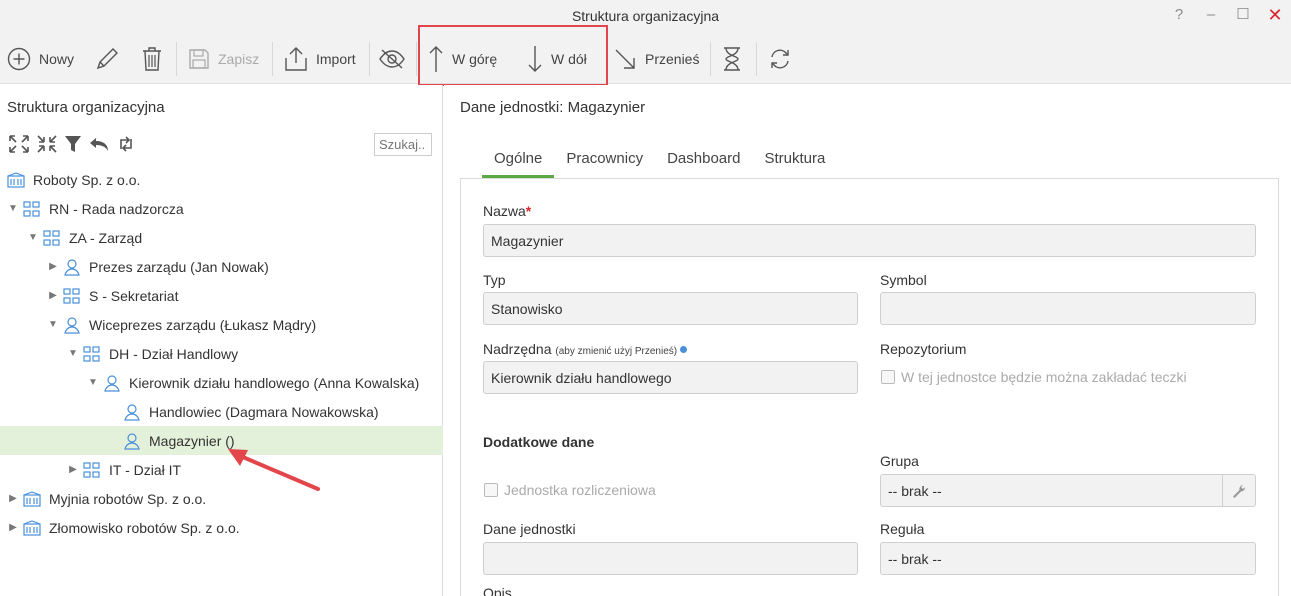  Describe the element at coordinates (223, 59) in the screenshot. I see `save-button: Zapisz` at that location.